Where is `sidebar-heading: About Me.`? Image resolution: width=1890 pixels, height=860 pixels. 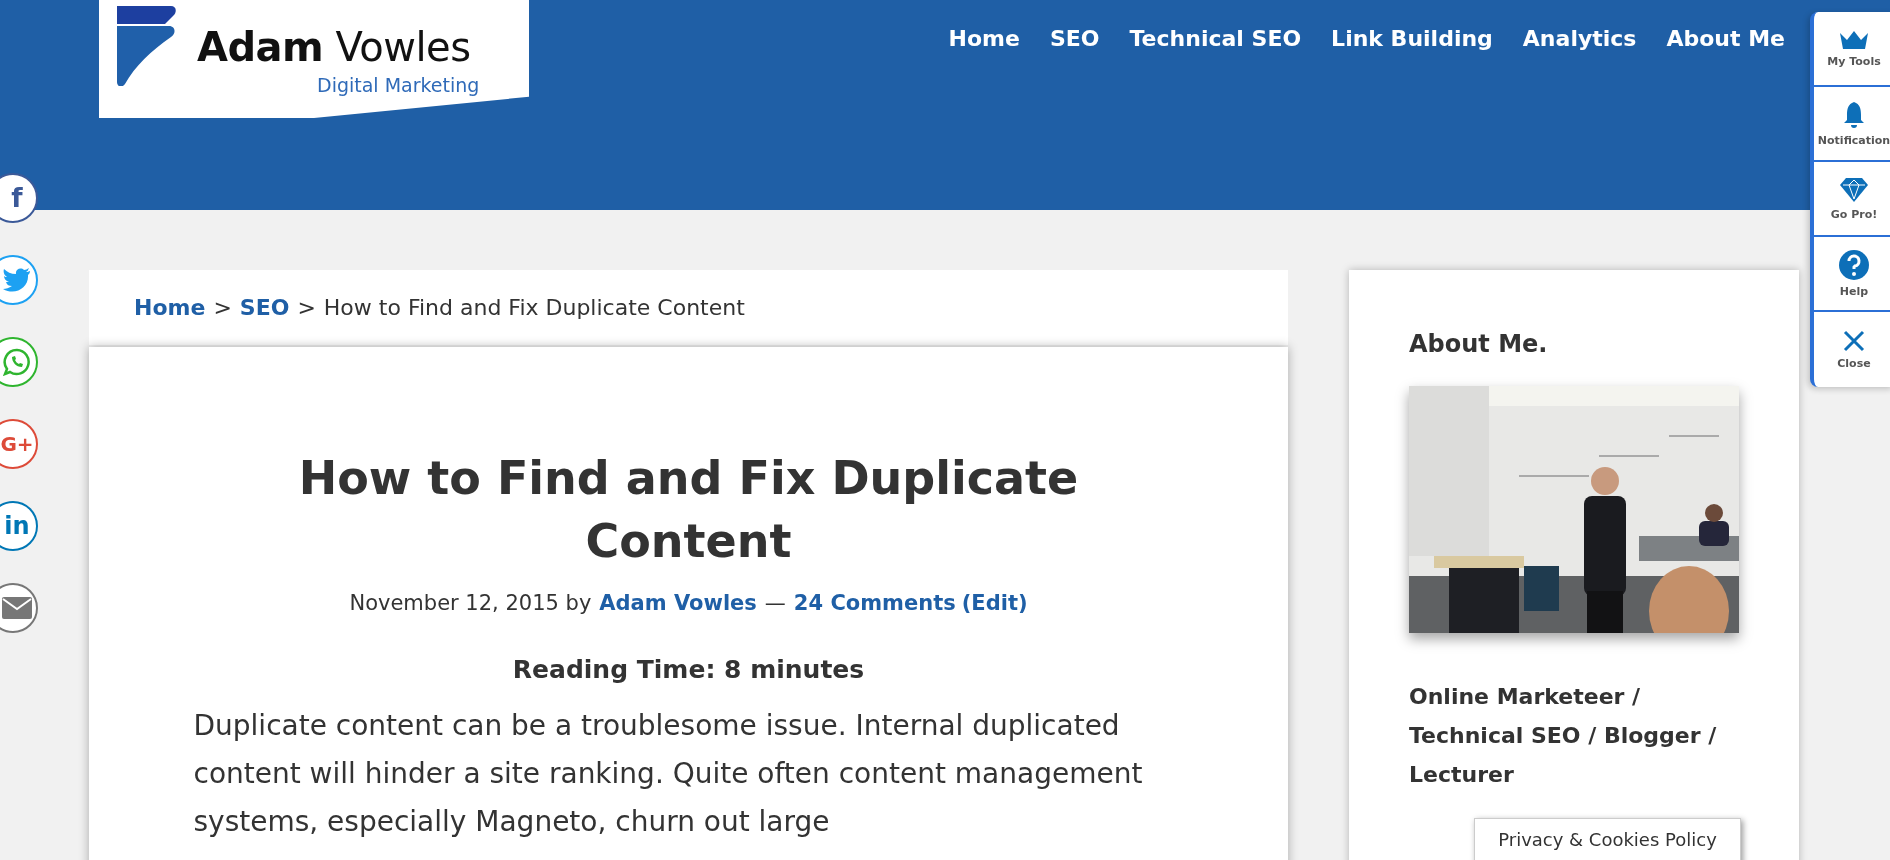 sidebar-heading: About Me. is located at coordinates (1479, 344).